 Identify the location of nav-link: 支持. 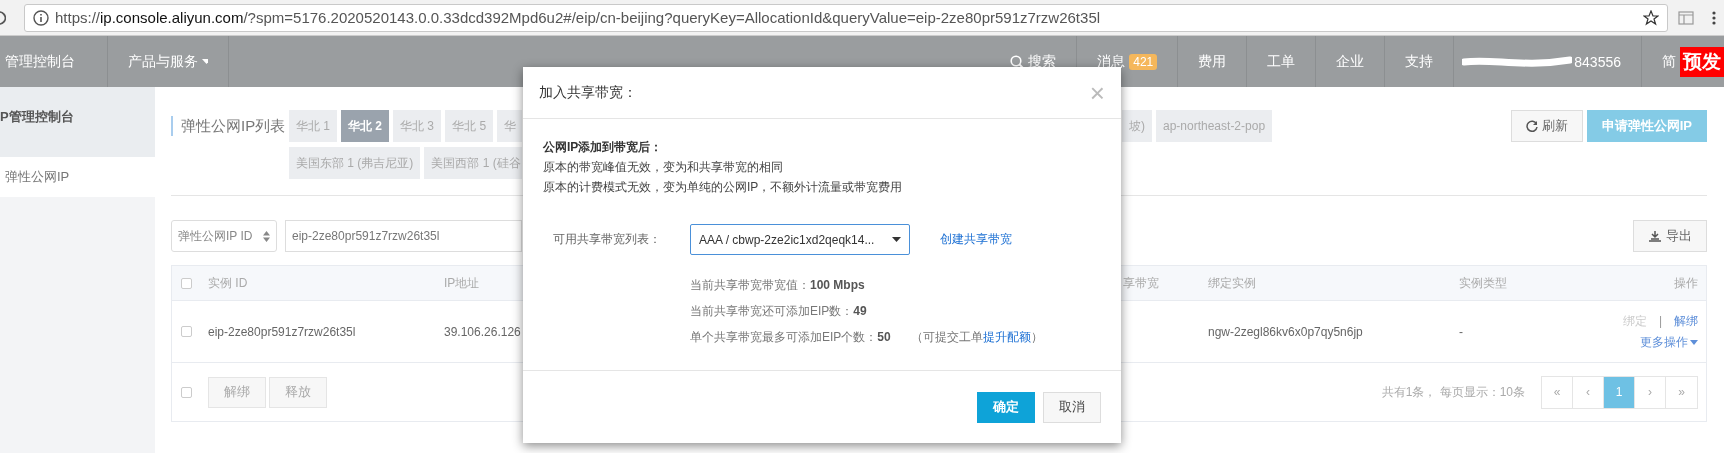
(1419, 61).